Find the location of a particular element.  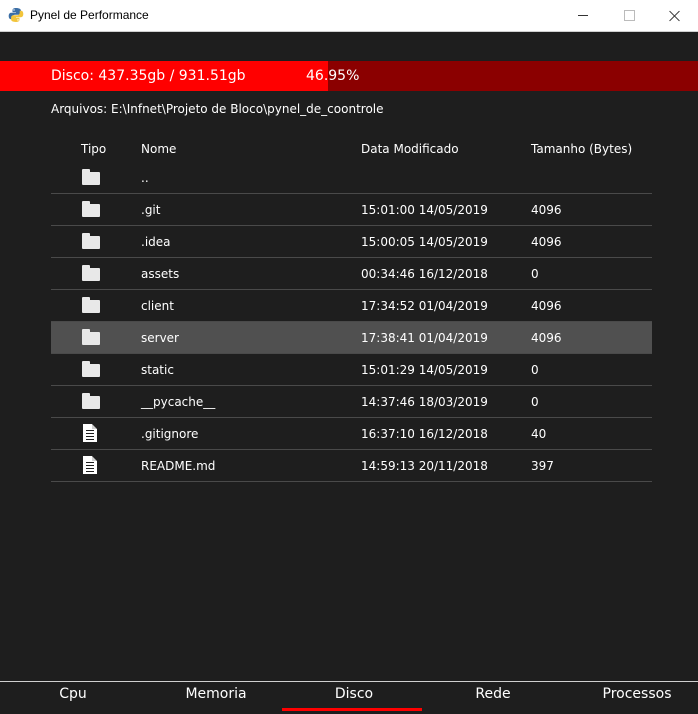

tab-processos: Processos is located at coordinates (632, 694).